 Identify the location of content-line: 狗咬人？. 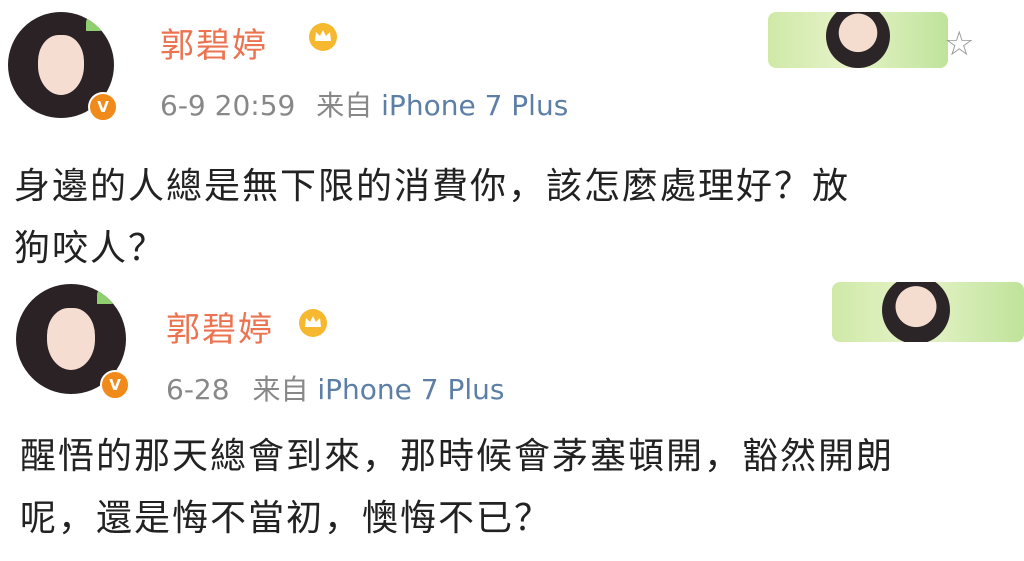
(90, 248).